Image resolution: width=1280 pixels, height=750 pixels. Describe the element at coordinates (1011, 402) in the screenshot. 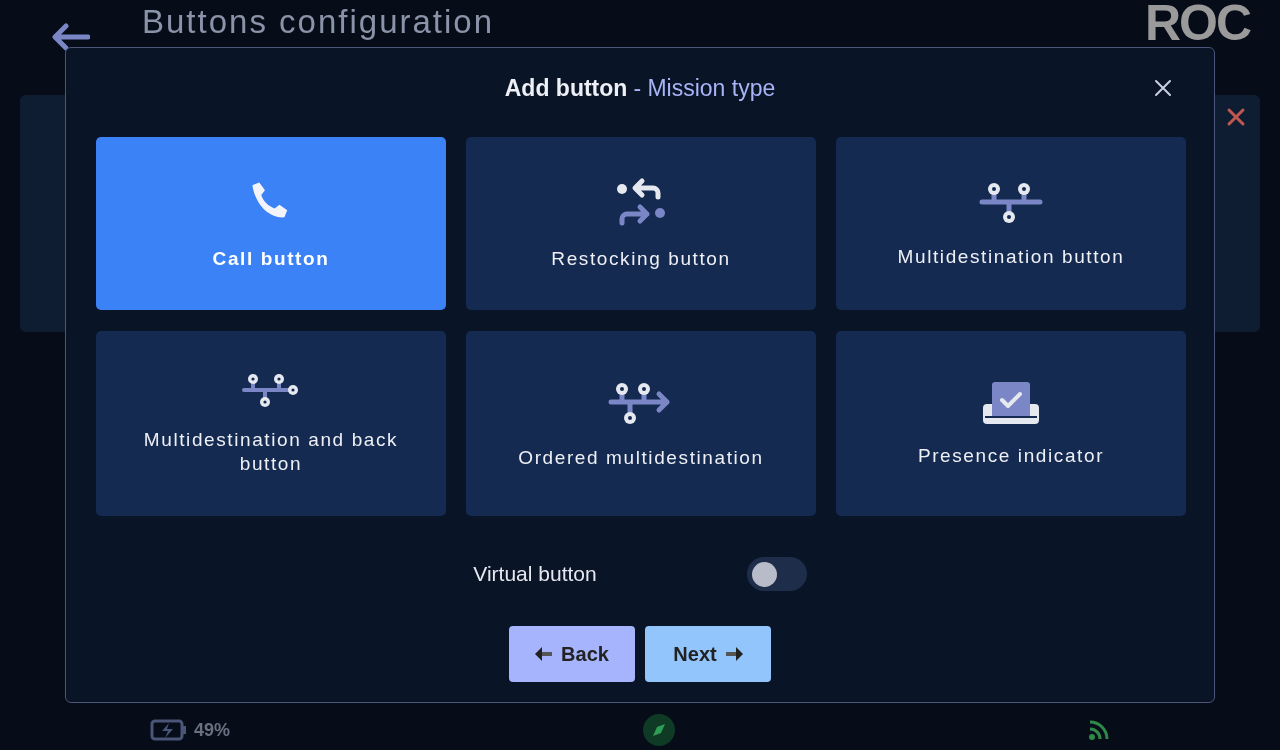

I see `checkbox-tray-icon` at that location.